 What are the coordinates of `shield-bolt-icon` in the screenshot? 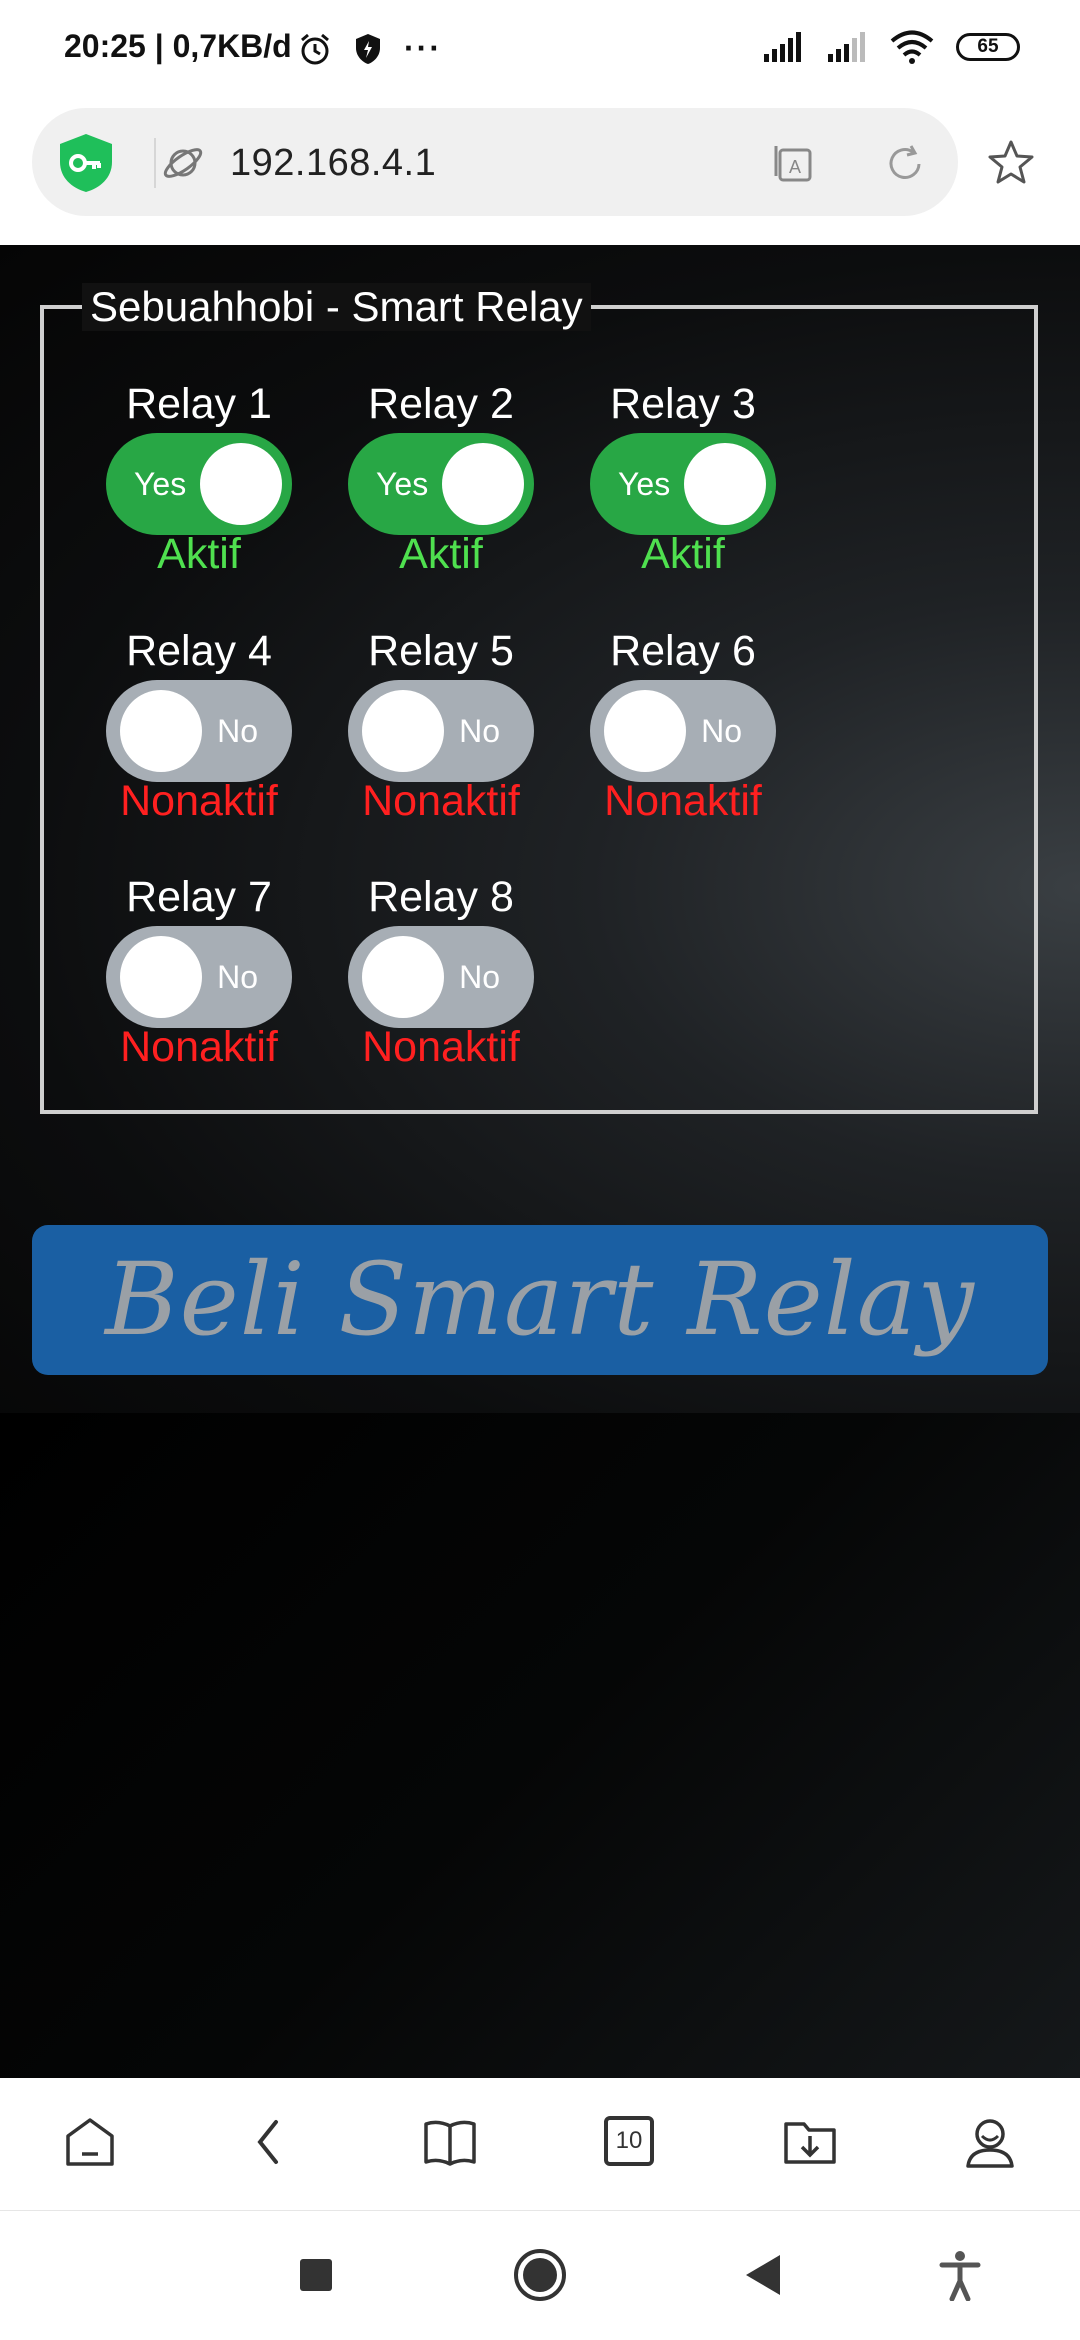 It's located at (368, 48).